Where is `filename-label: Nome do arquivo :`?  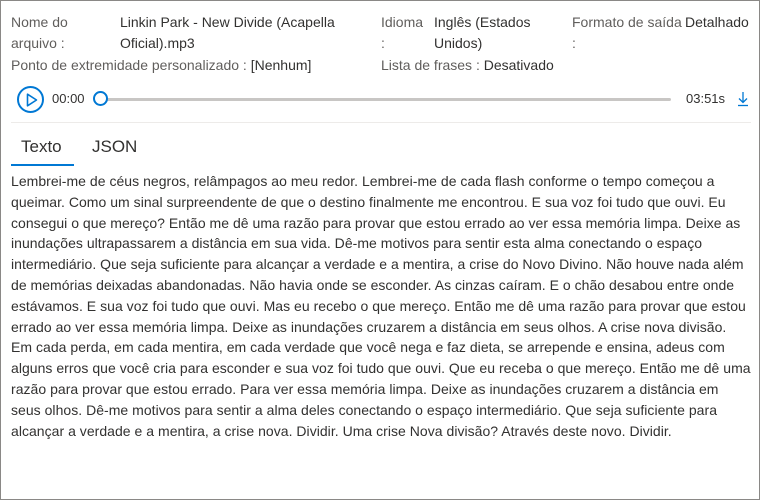
filename-label: Nome do arquivo : is located at coordinates (39, 32).